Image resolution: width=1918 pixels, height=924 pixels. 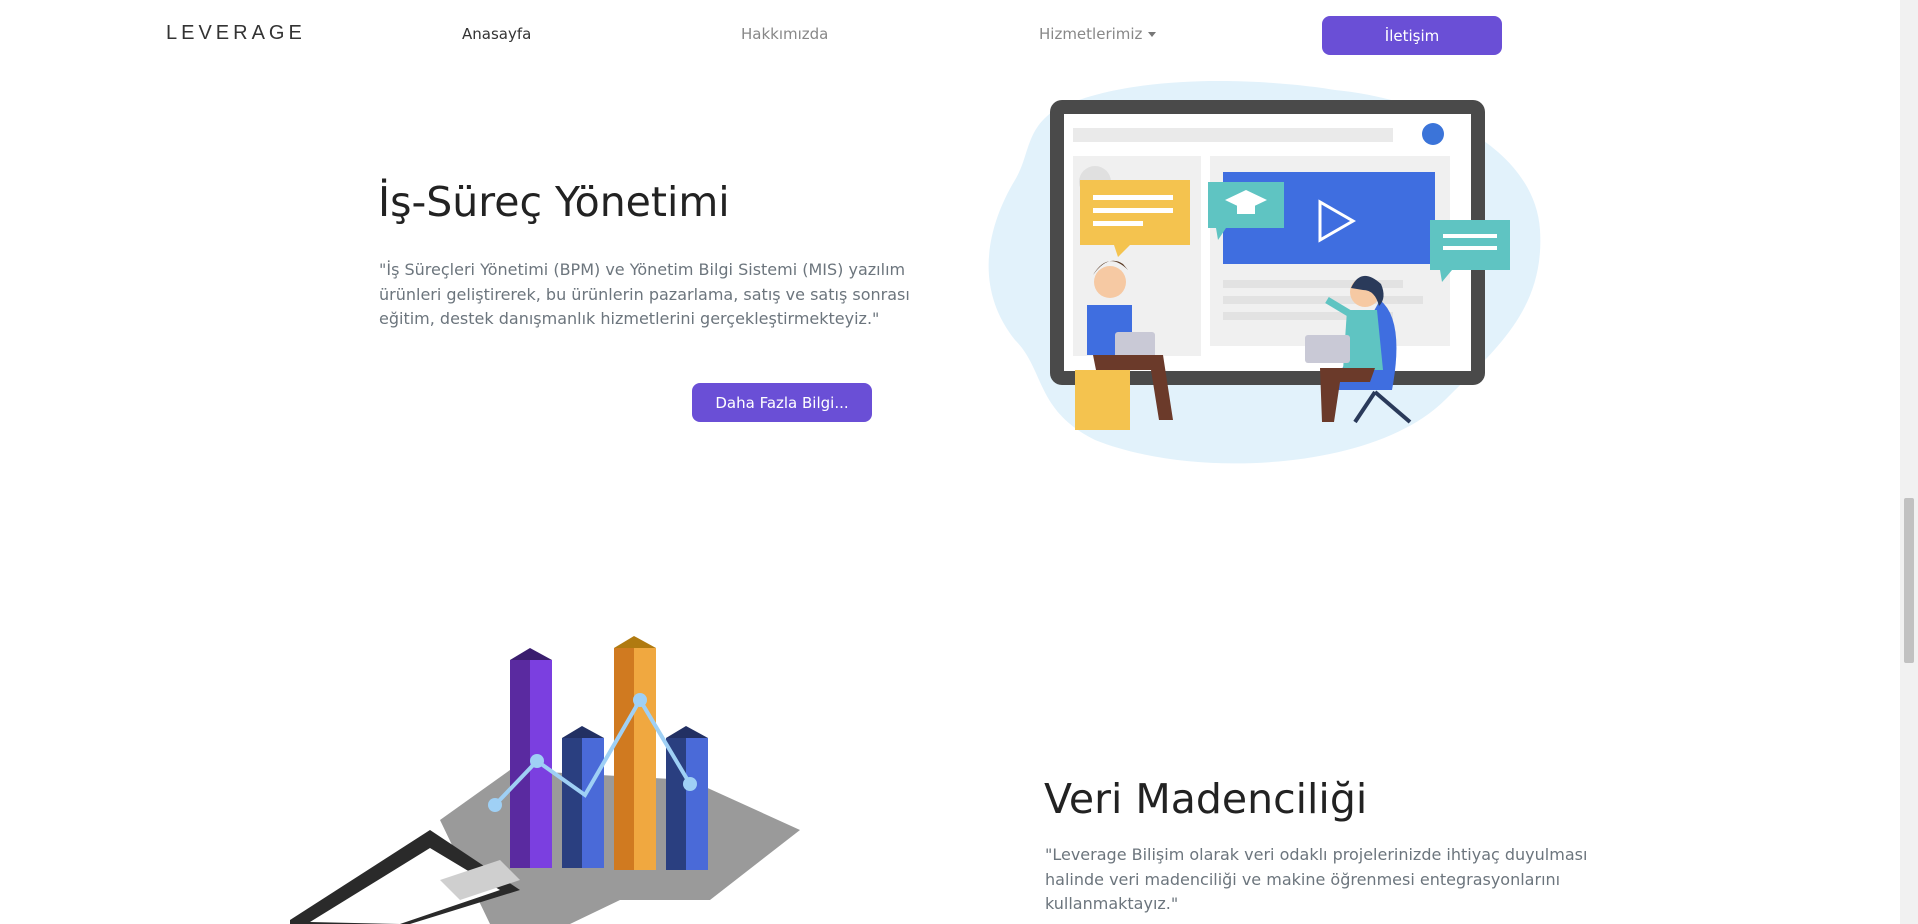 I want to click on page-scrollbar, so click(x=1909, y=462).